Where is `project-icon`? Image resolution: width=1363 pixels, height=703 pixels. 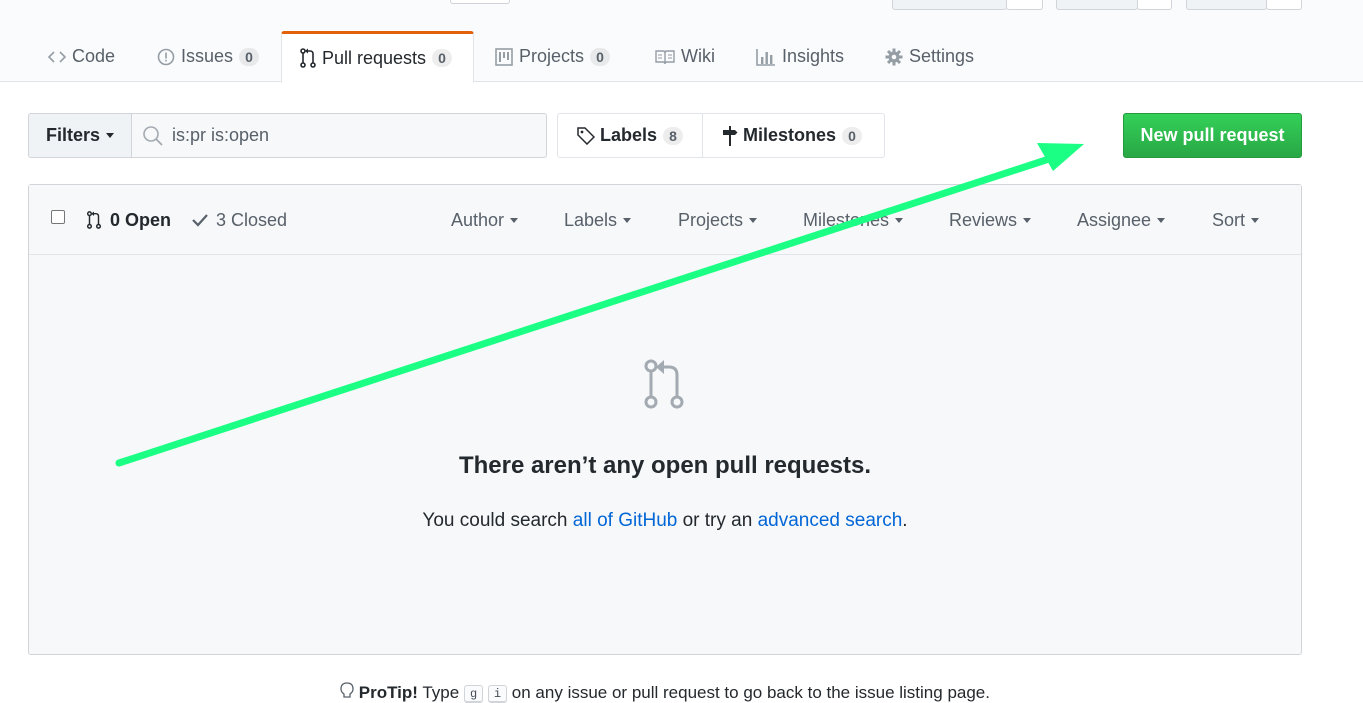 project-icon is located at coordinates (504, 56).